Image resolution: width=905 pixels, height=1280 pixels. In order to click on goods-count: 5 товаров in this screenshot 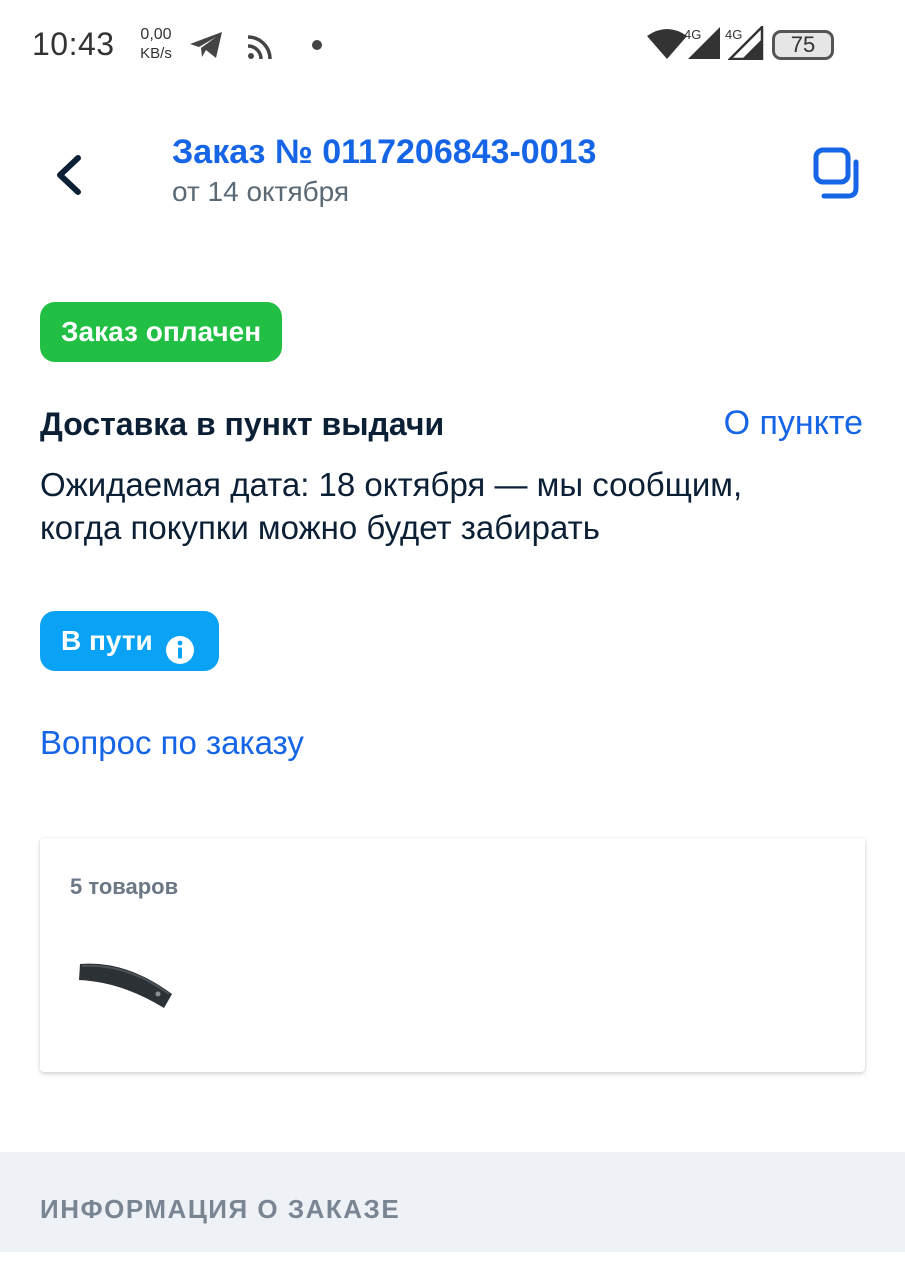, I will do `click(124, 886)`.